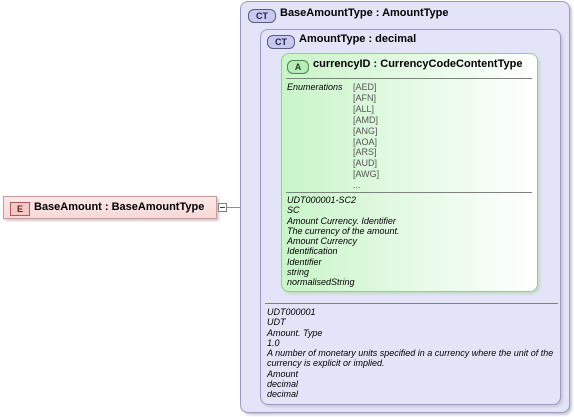  Describe the element at coordinates (293, 210) in the screenshot. I see `doc-line: SC` at that location.